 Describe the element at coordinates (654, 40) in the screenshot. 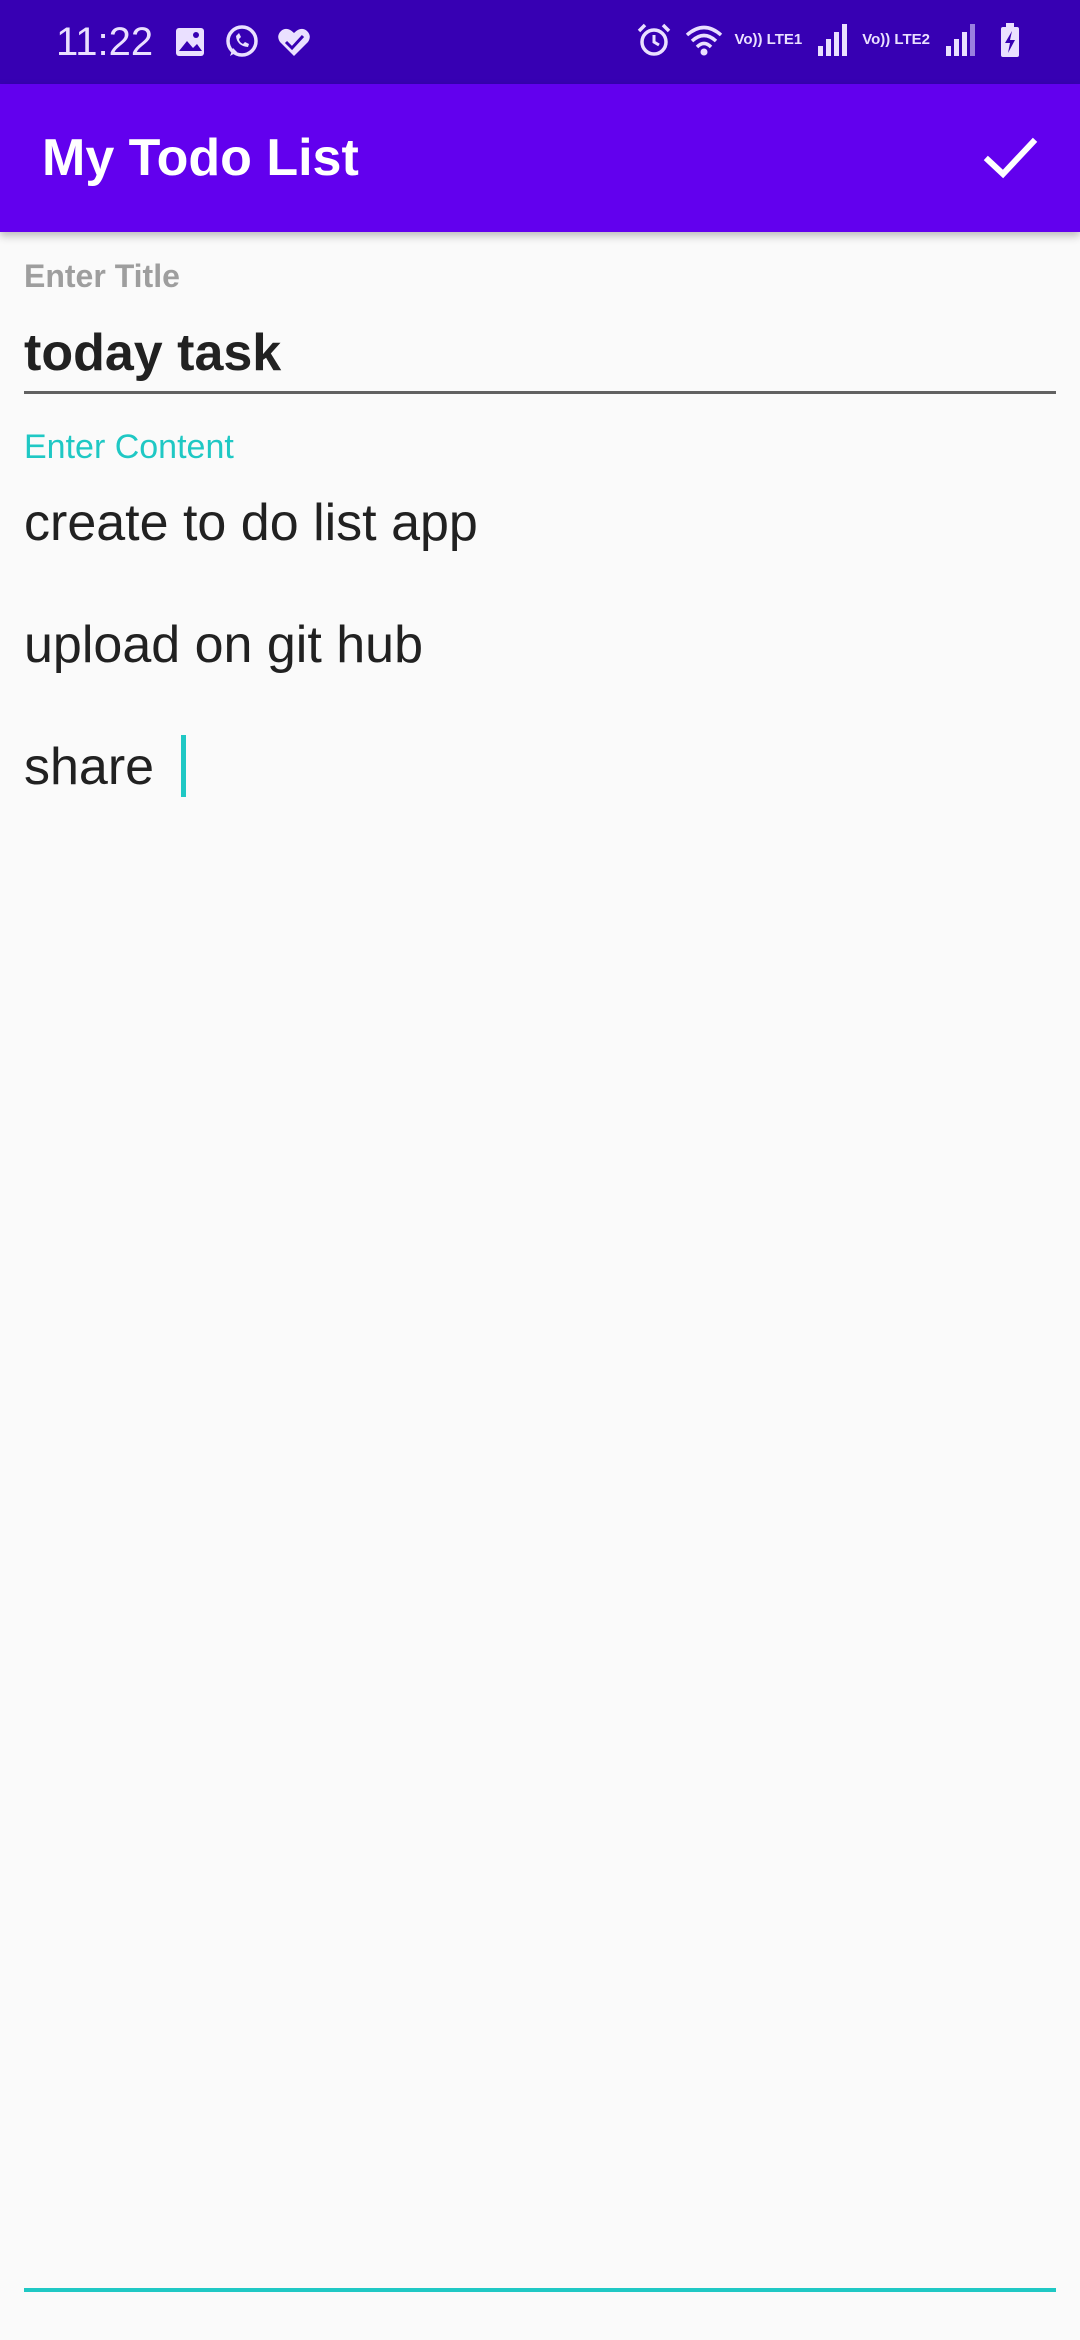

I see `alarm-icon` at that location.